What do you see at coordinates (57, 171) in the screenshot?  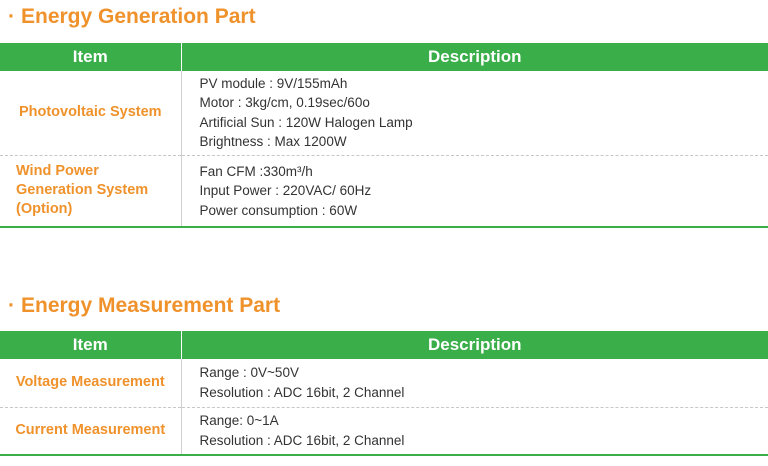 I see `item-line: Wind Power` at bounding box center [57, 171].